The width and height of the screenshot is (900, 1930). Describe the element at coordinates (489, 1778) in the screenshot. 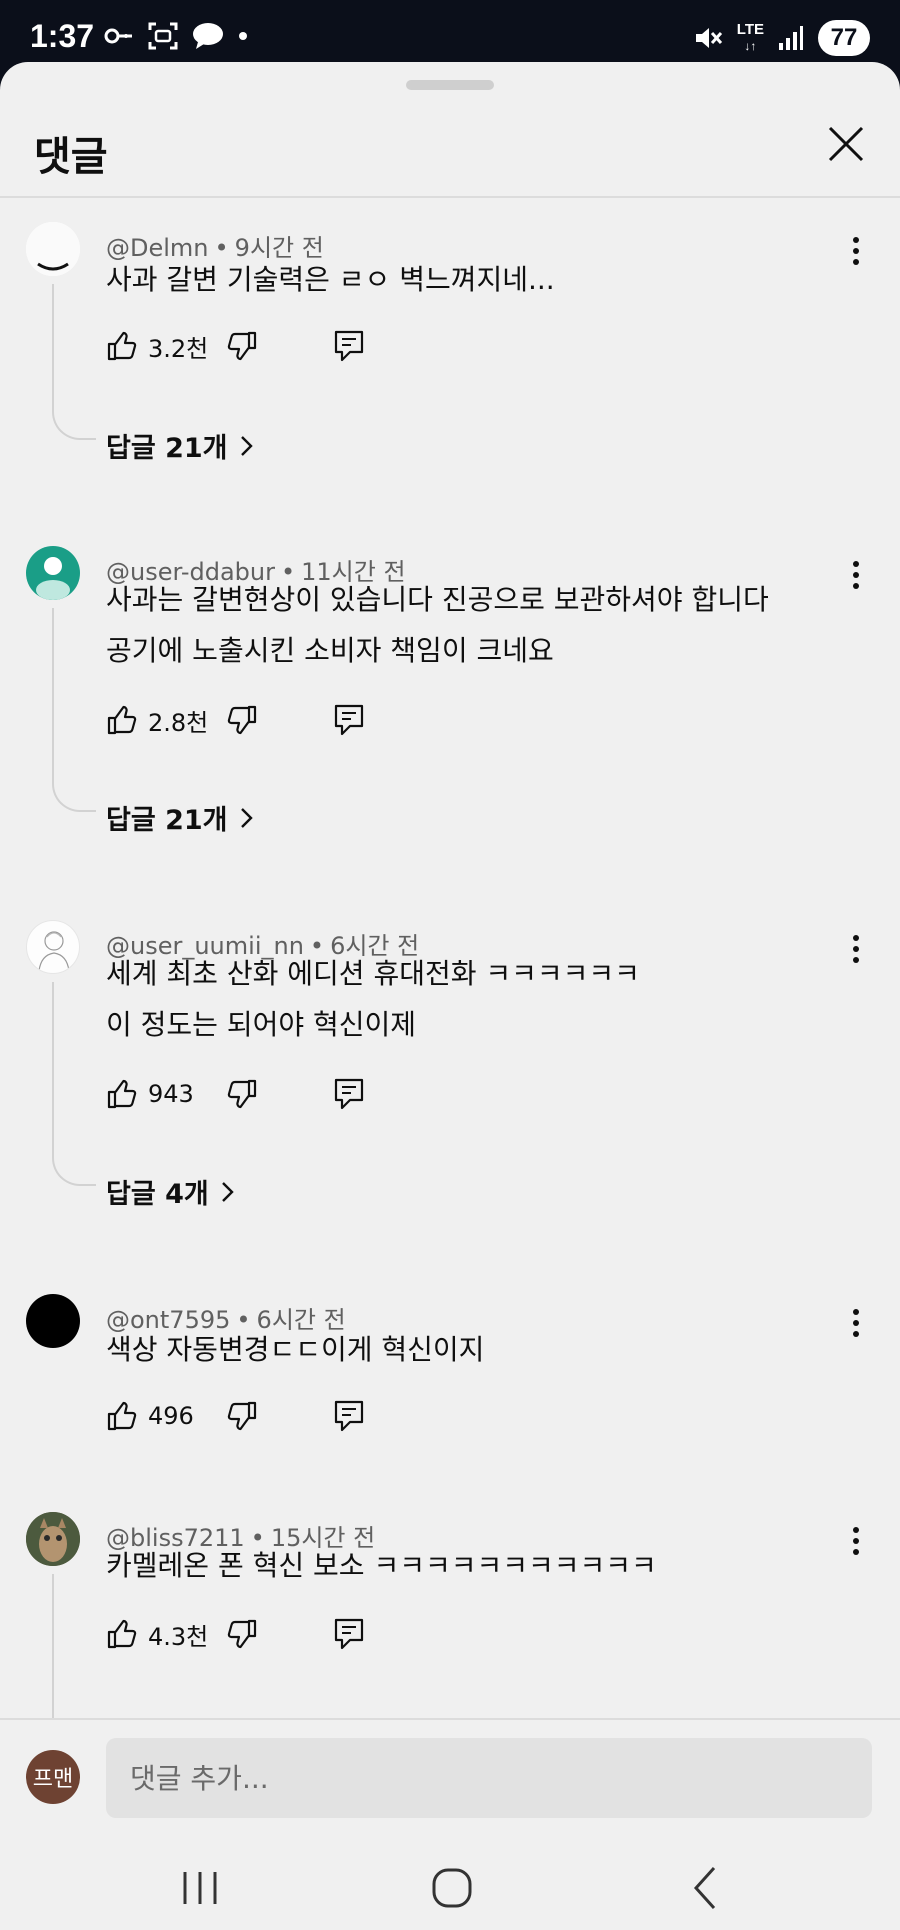

I see `add-comment-input` at that location.